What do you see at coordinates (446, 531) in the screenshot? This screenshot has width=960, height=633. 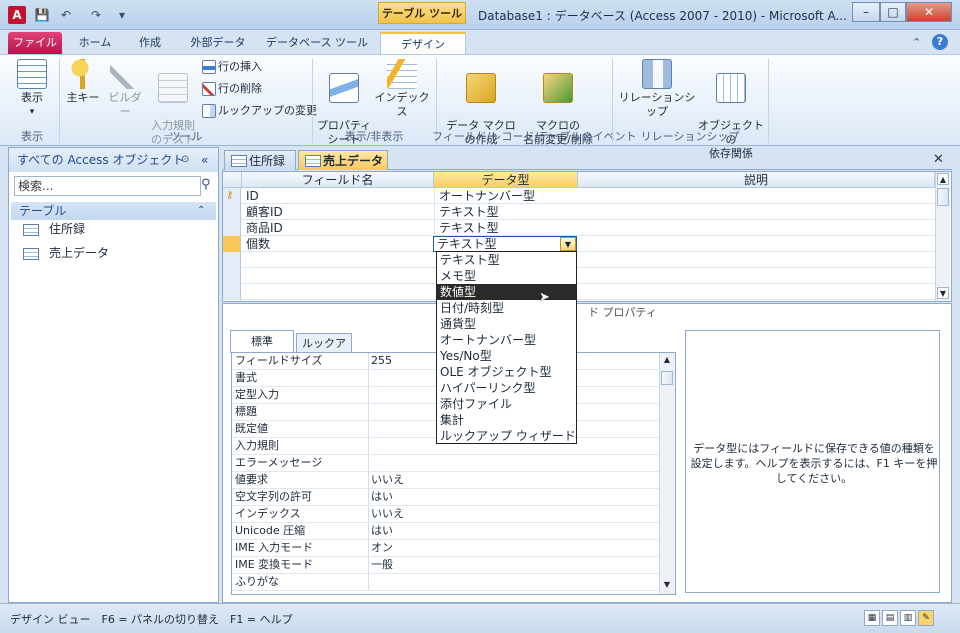 I see `property-row: Unicode 圧縮 はい` at bounding box center [446, 531].